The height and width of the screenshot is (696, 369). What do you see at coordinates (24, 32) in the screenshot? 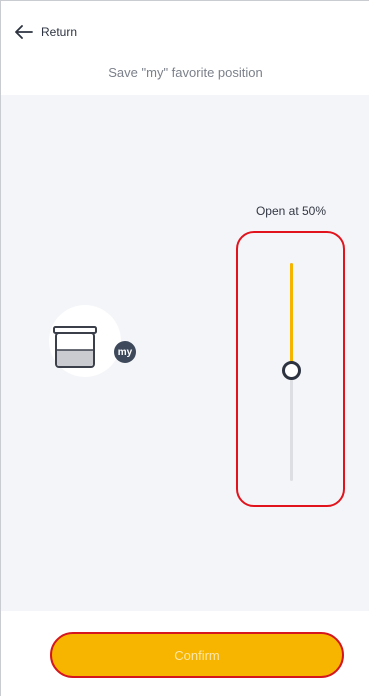
I see `arrow-left-icon` at bounding box center [24, 32].